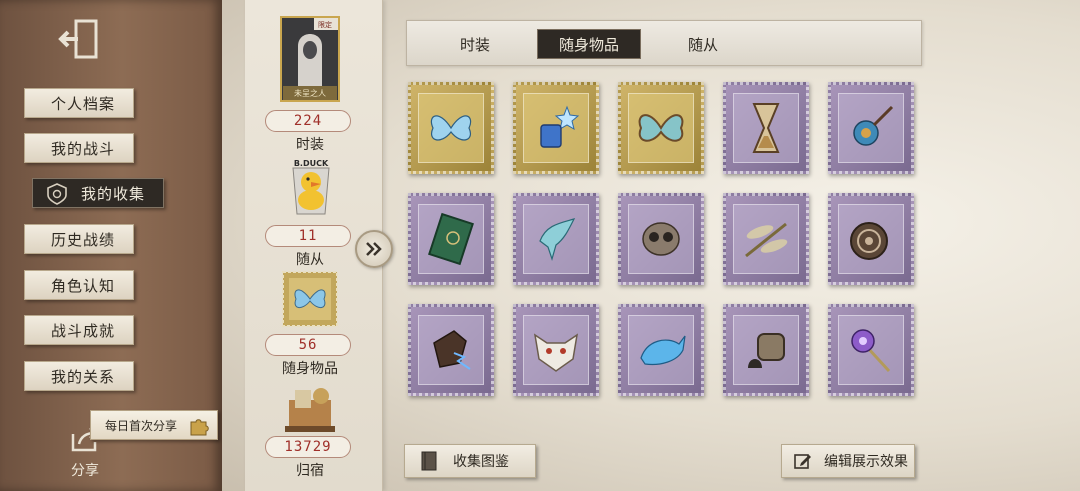  I want to click on exit-door-icon, so click(78, 39).